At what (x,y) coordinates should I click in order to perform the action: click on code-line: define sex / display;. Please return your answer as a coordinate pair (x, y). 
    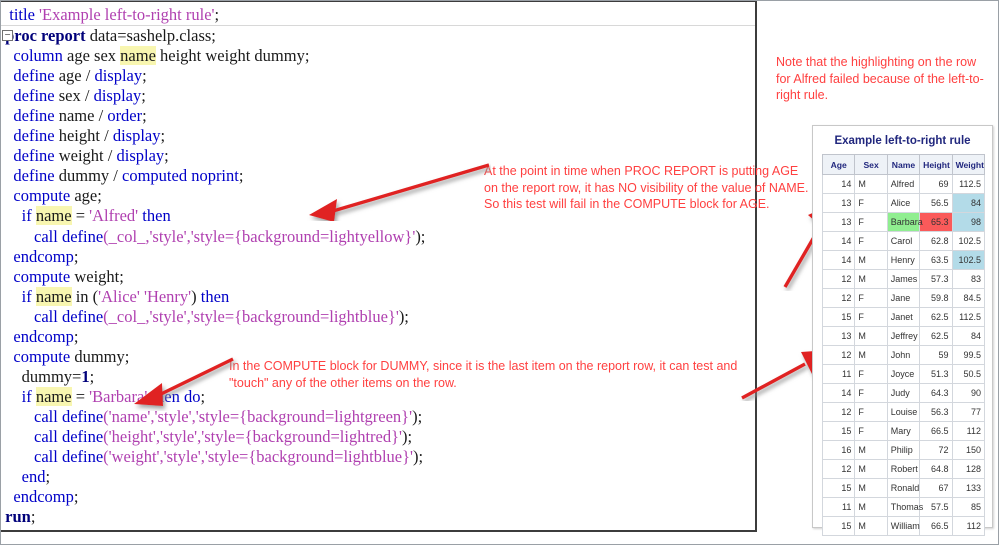
    Looking at the image, I should click on (378, 96).